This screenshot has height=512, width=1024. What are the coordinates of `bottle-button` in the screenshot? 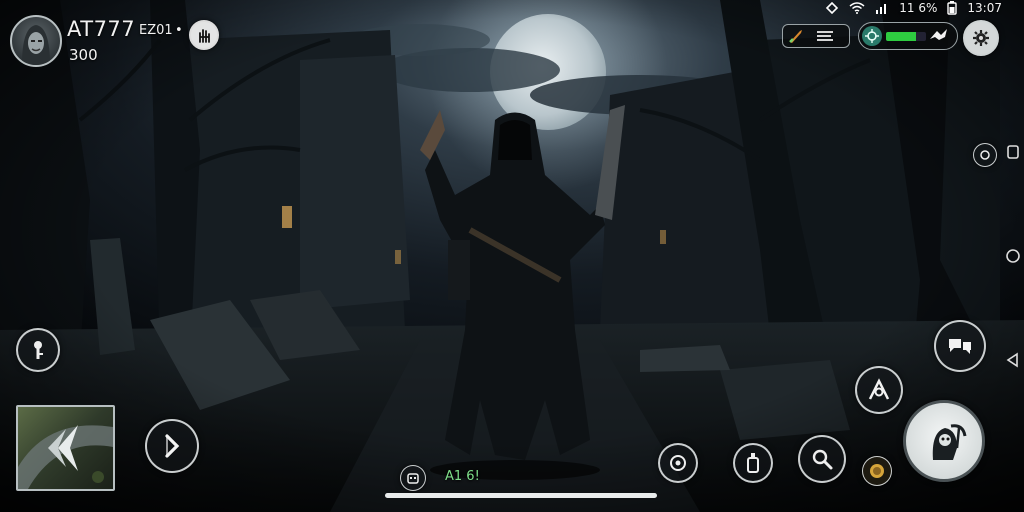 It's located at (753, 463).